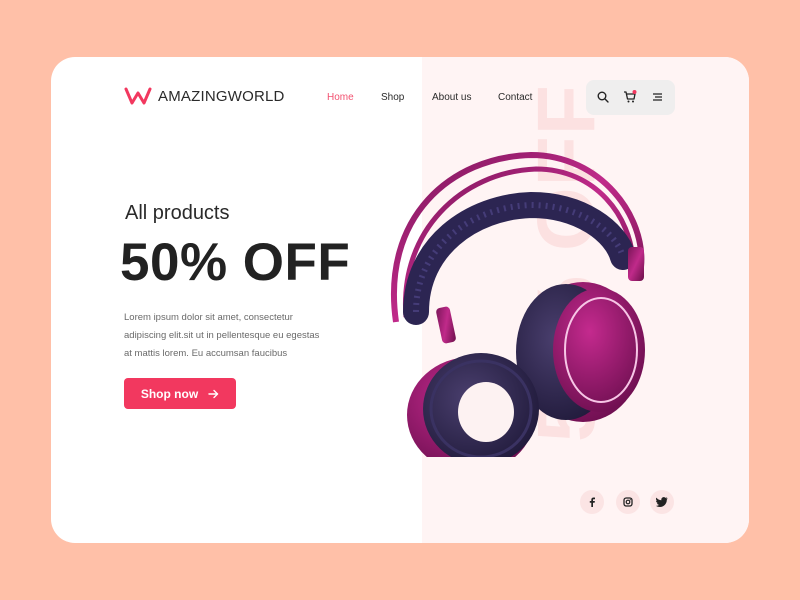 The image size is (800, 600). Describe the element at coordinates (451, 97) in the screenshot. I see `nav-item-about: About us` at that location.